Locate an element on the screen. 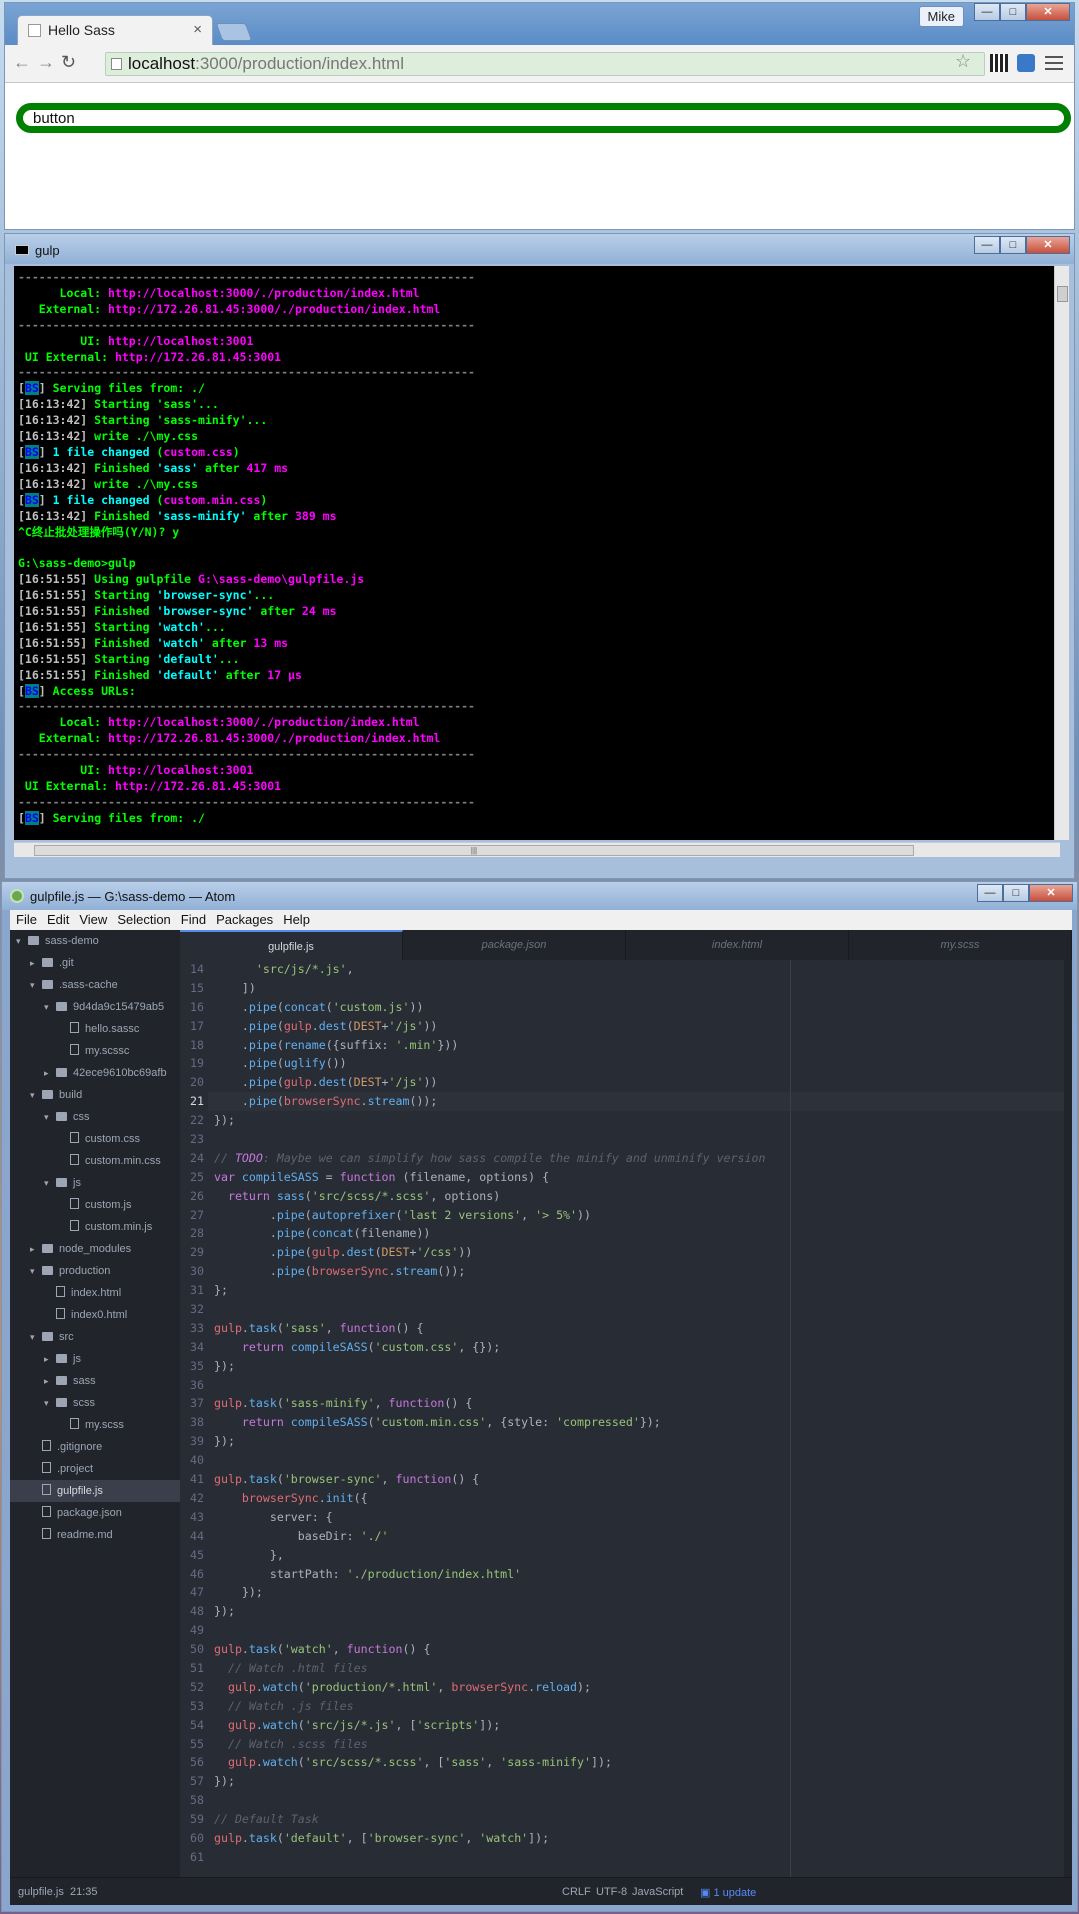  code-line: .pipe(concat(filename)) is located at coordinates (489, 1233).